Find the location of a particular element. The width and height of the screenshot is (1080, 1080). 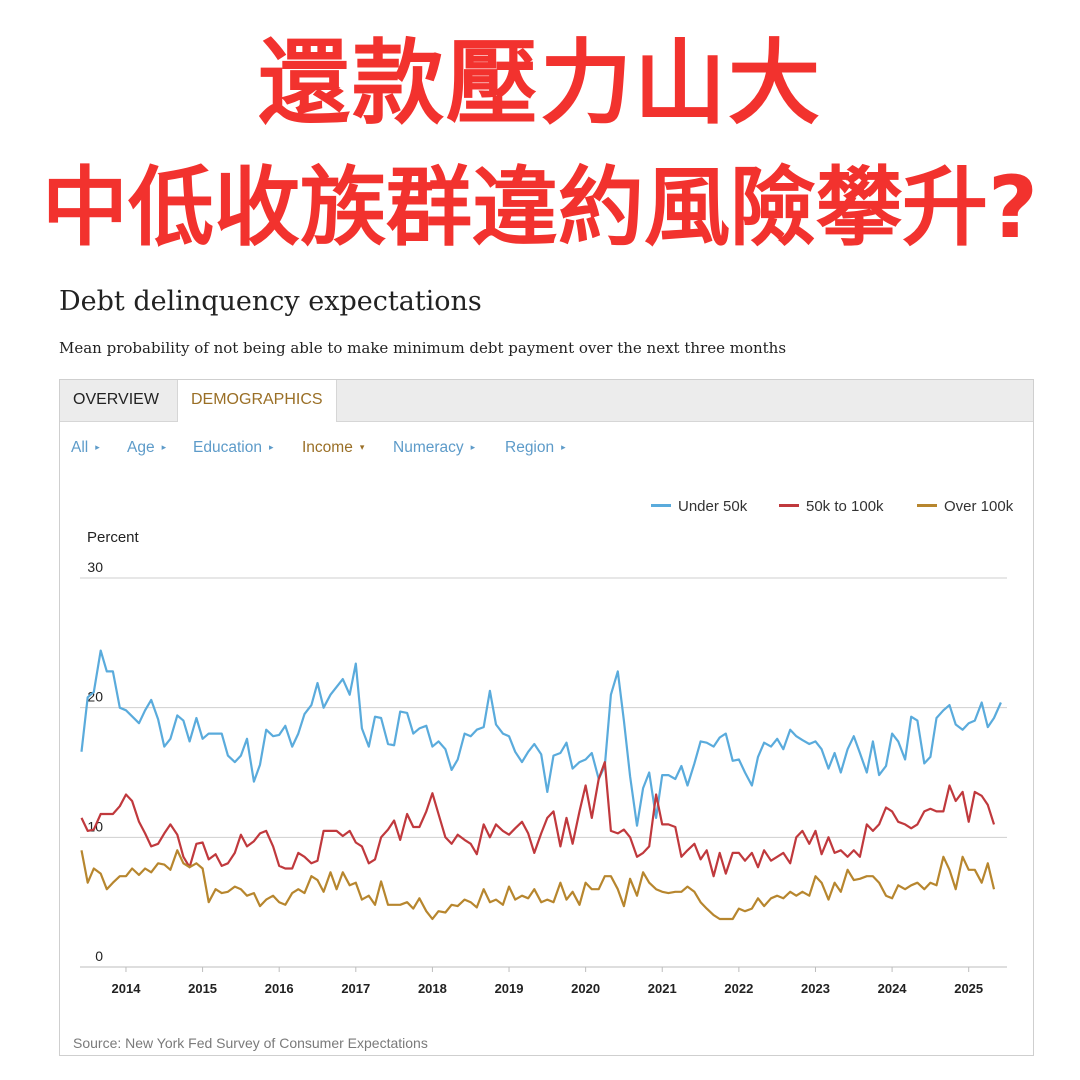

x-tick-label: 2017 is located at coordinates (355, 988).